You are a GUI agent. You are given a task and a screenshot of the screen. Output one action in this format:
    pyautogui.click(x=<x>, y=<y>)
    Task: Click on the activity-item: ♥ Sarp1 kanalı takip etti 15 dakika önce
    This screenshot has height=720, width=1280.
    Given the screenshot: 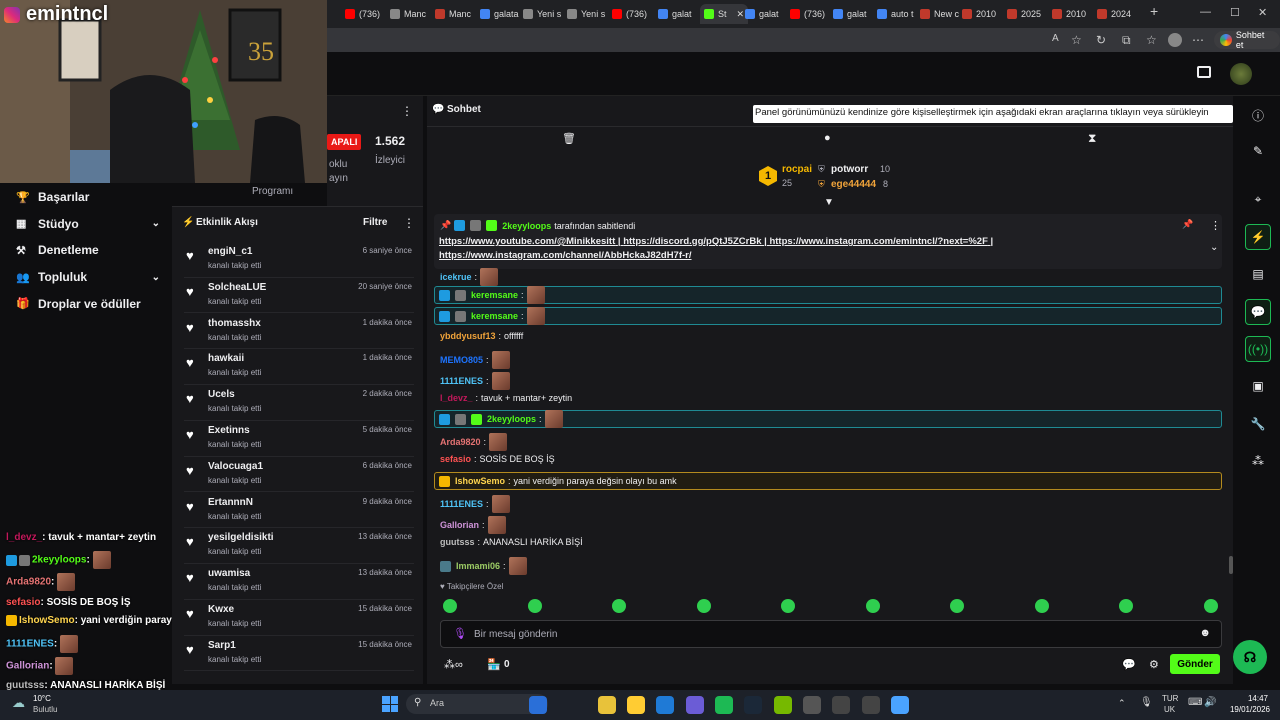 What is the action you would take?
    pyautogui.click(x=299, y=654)
    